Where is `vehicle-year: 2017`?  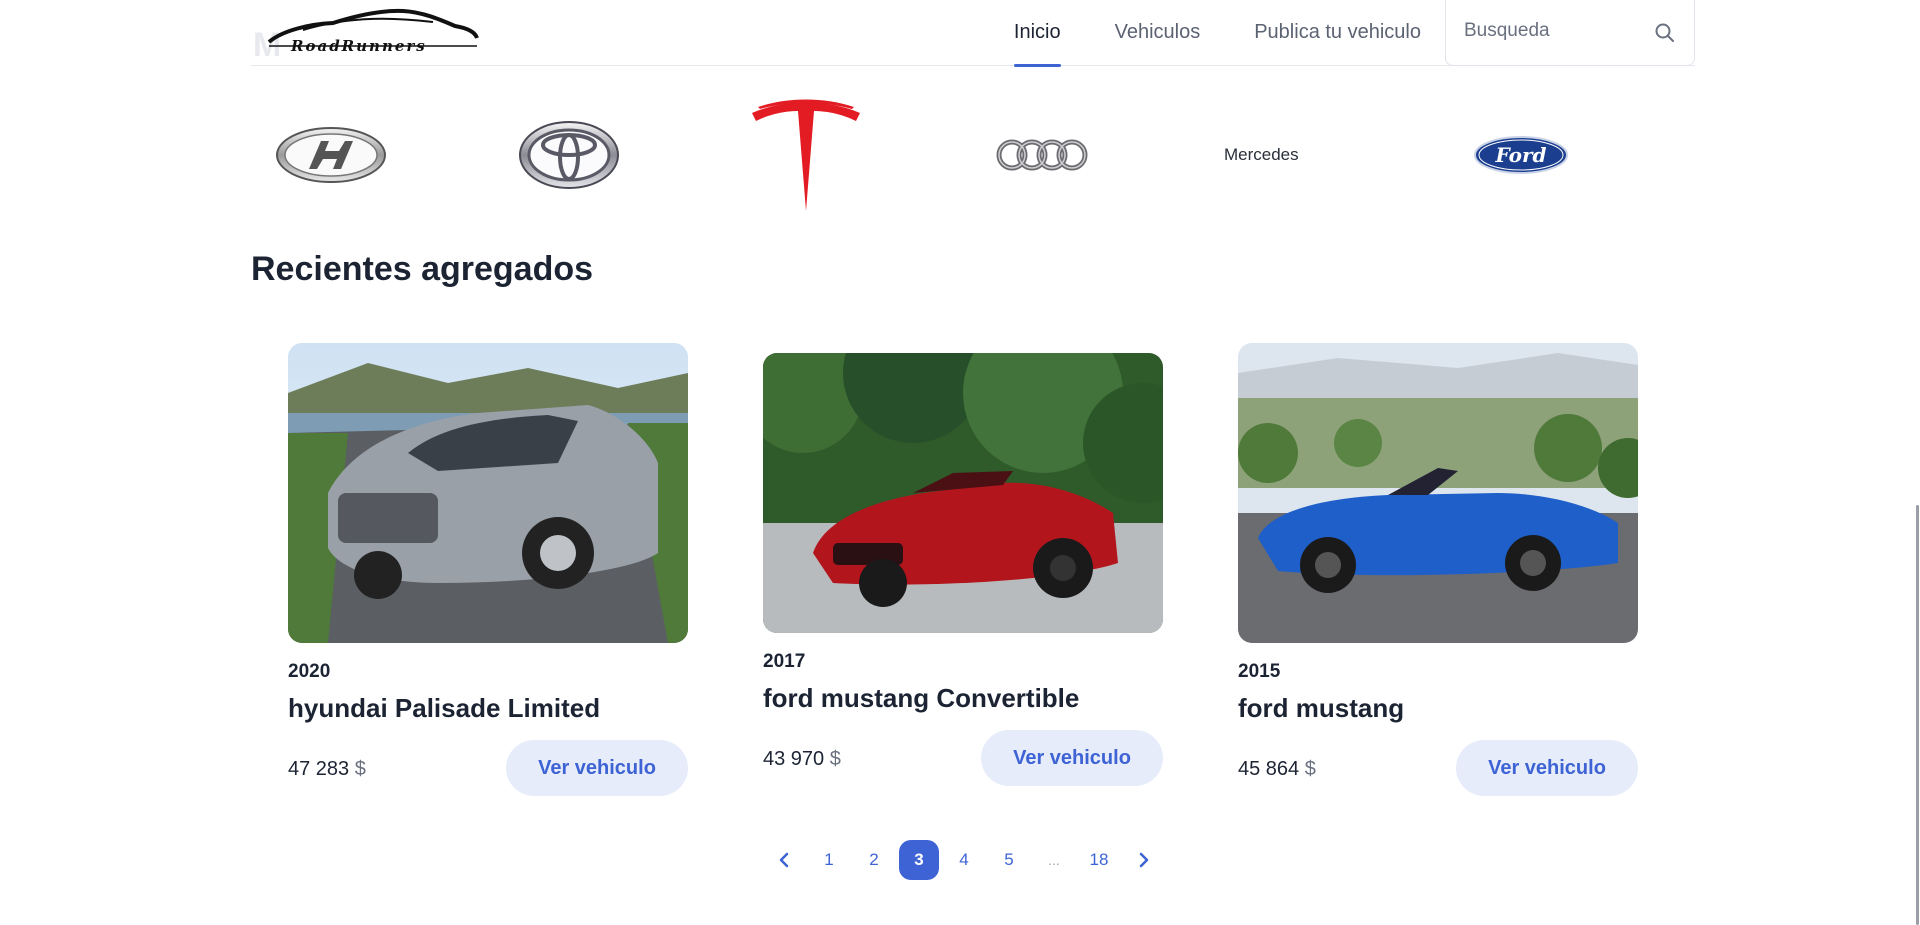 vehicle-year: 2017 is located at coordinates (784, 661).